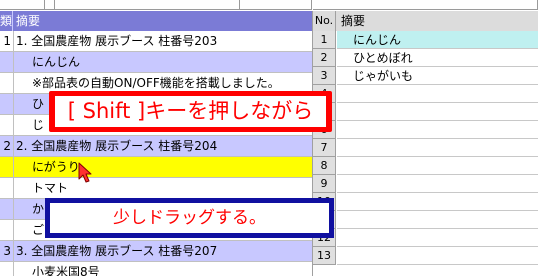 This screenshot has height=276, width=538. Describe the element at coordinates (38, 104) in the screenshot. I see `row-summary-text: ひ` at that location.